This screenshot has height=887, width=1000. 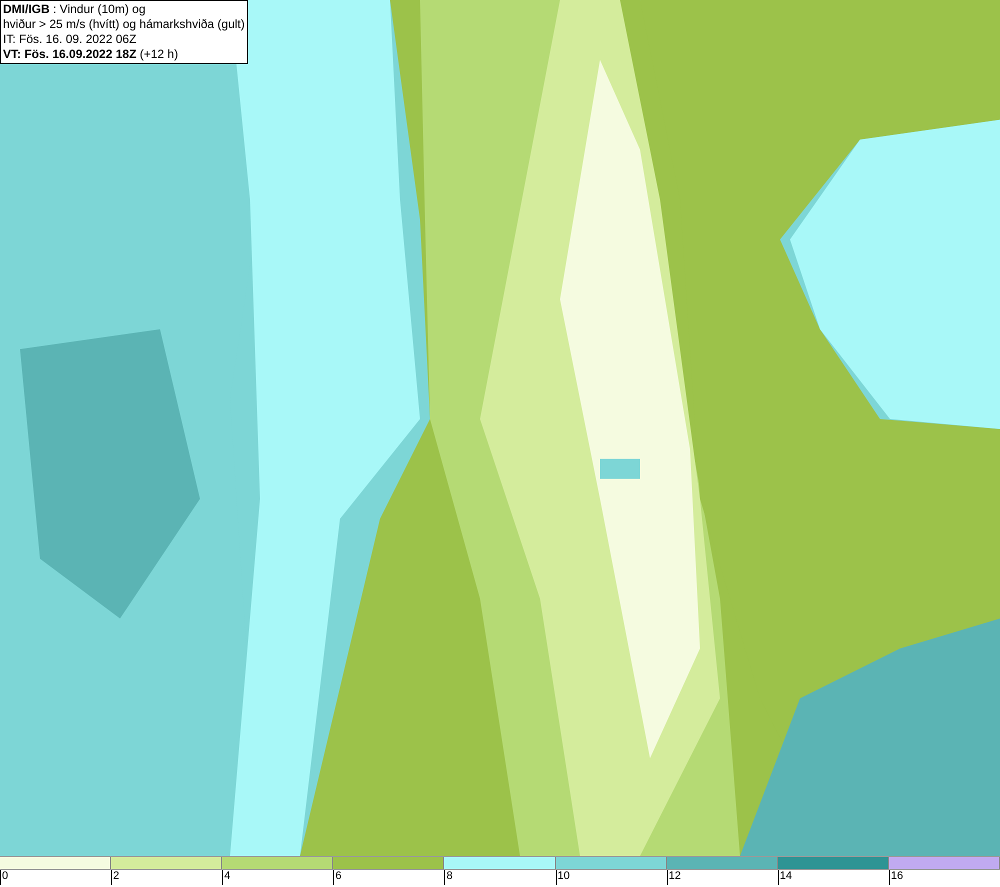 I want to click on legend-label: 0, so click(x=4, y=876).